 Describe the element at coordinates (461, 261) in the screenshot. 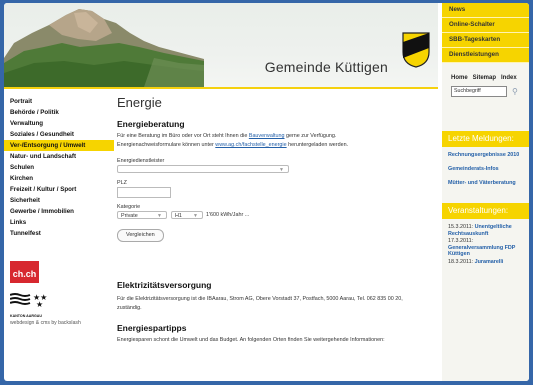

I see `event-date: 18.3.2011:` at that location.